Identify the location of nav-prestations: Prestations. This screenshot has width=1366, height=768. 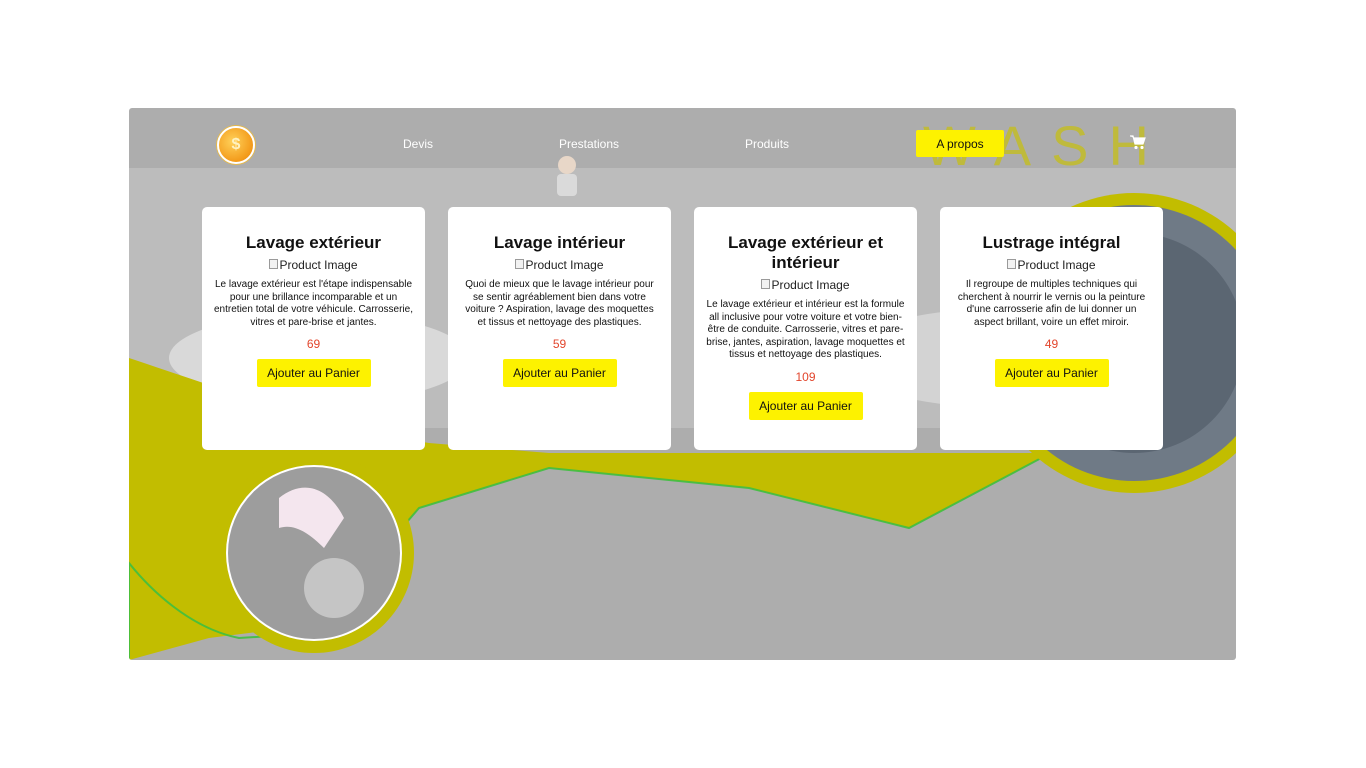
(589, 144).